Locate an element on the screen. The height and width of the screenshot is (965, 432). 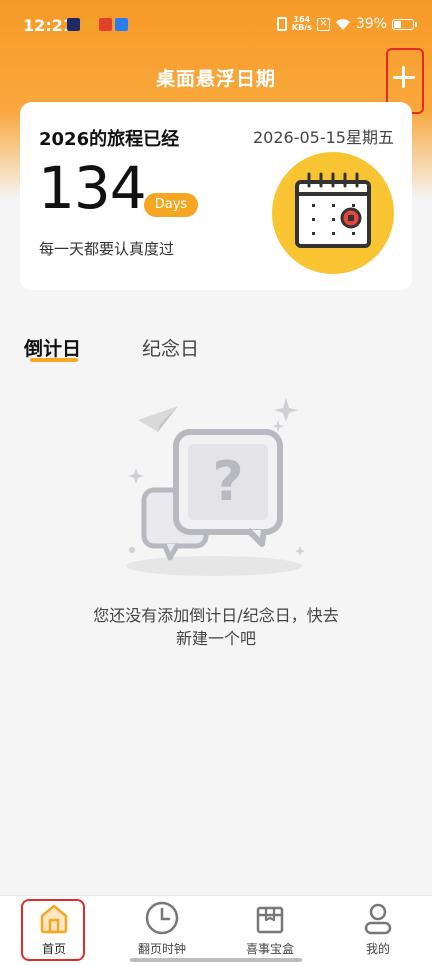
nav-profile: 我的 is located at coordinates (378, 930).